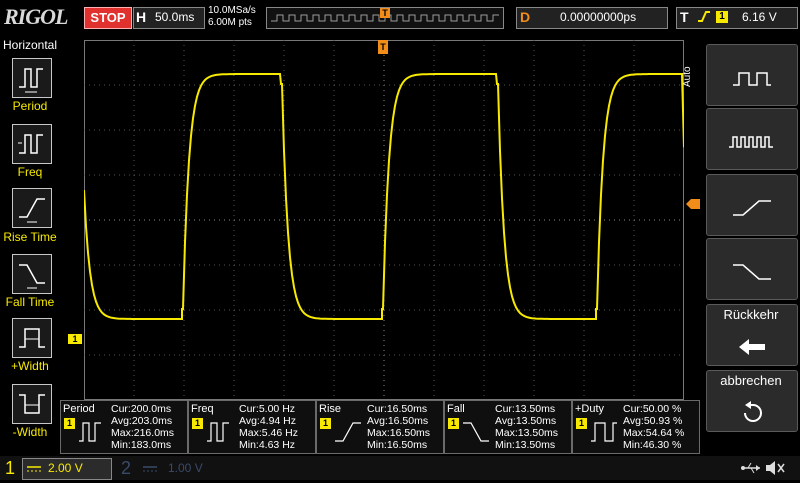 This screenshot has height=483, width=800. I want to click on sample-rate: 10.0MSa/s, so click(232, 10).